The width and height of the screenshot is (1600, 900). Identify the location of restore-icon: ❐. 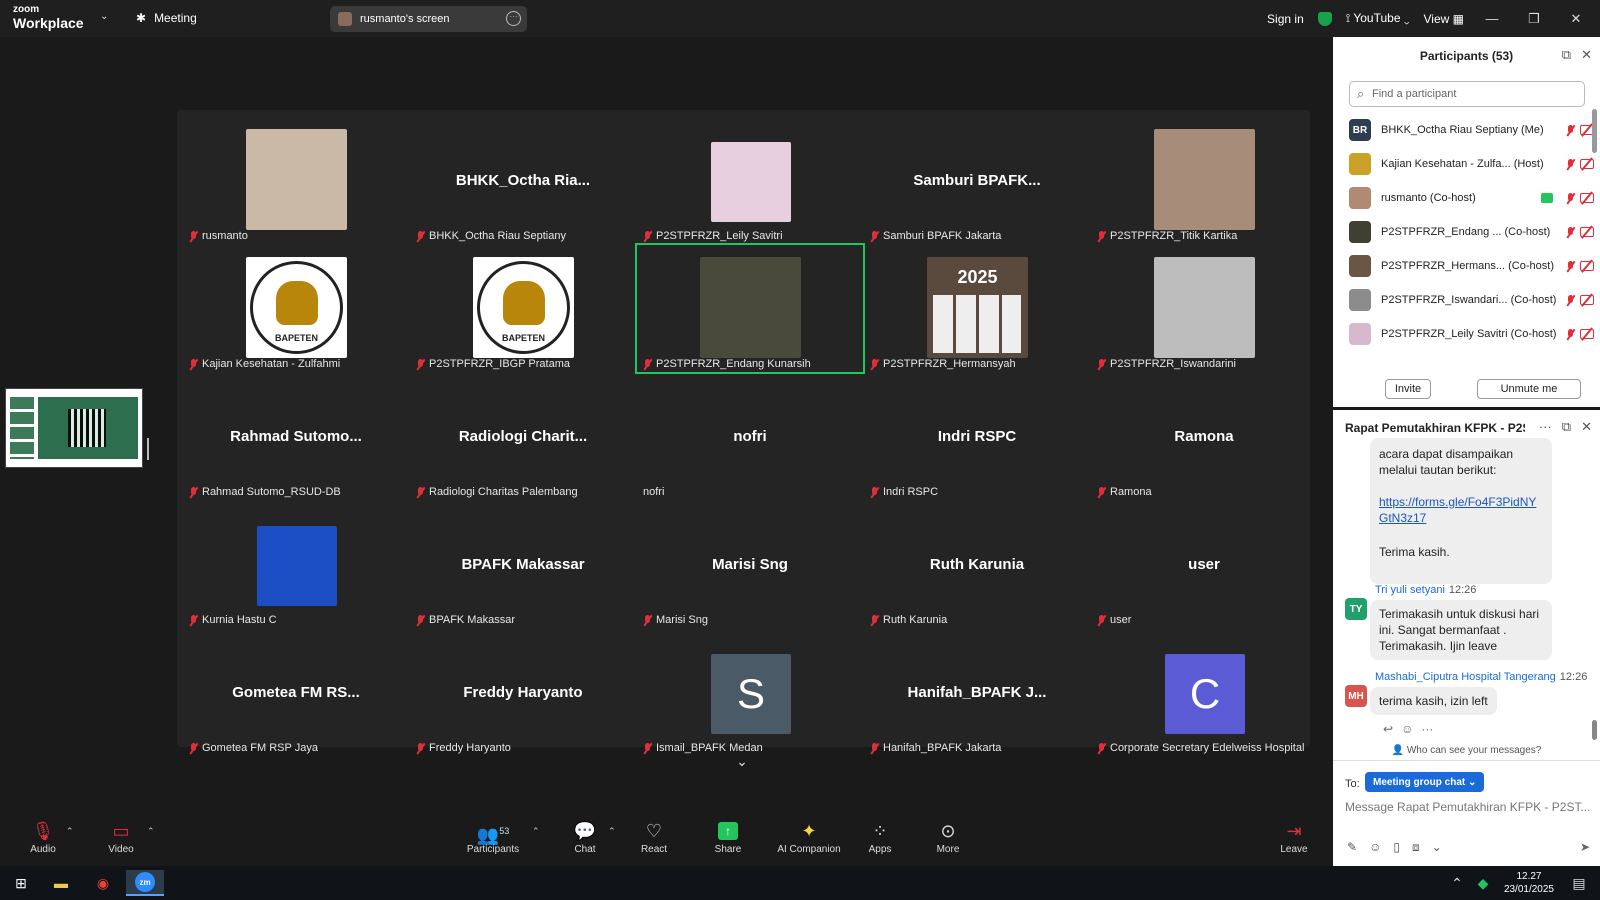
(1534, 19).